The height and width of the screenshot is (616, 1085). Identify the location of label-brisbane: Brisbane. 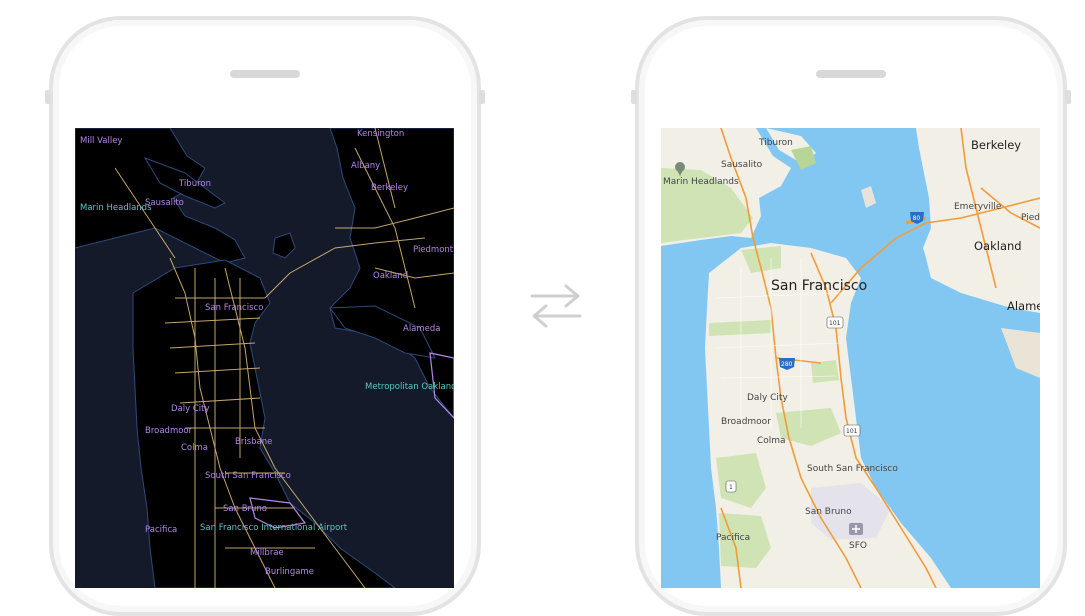
(253, 442).